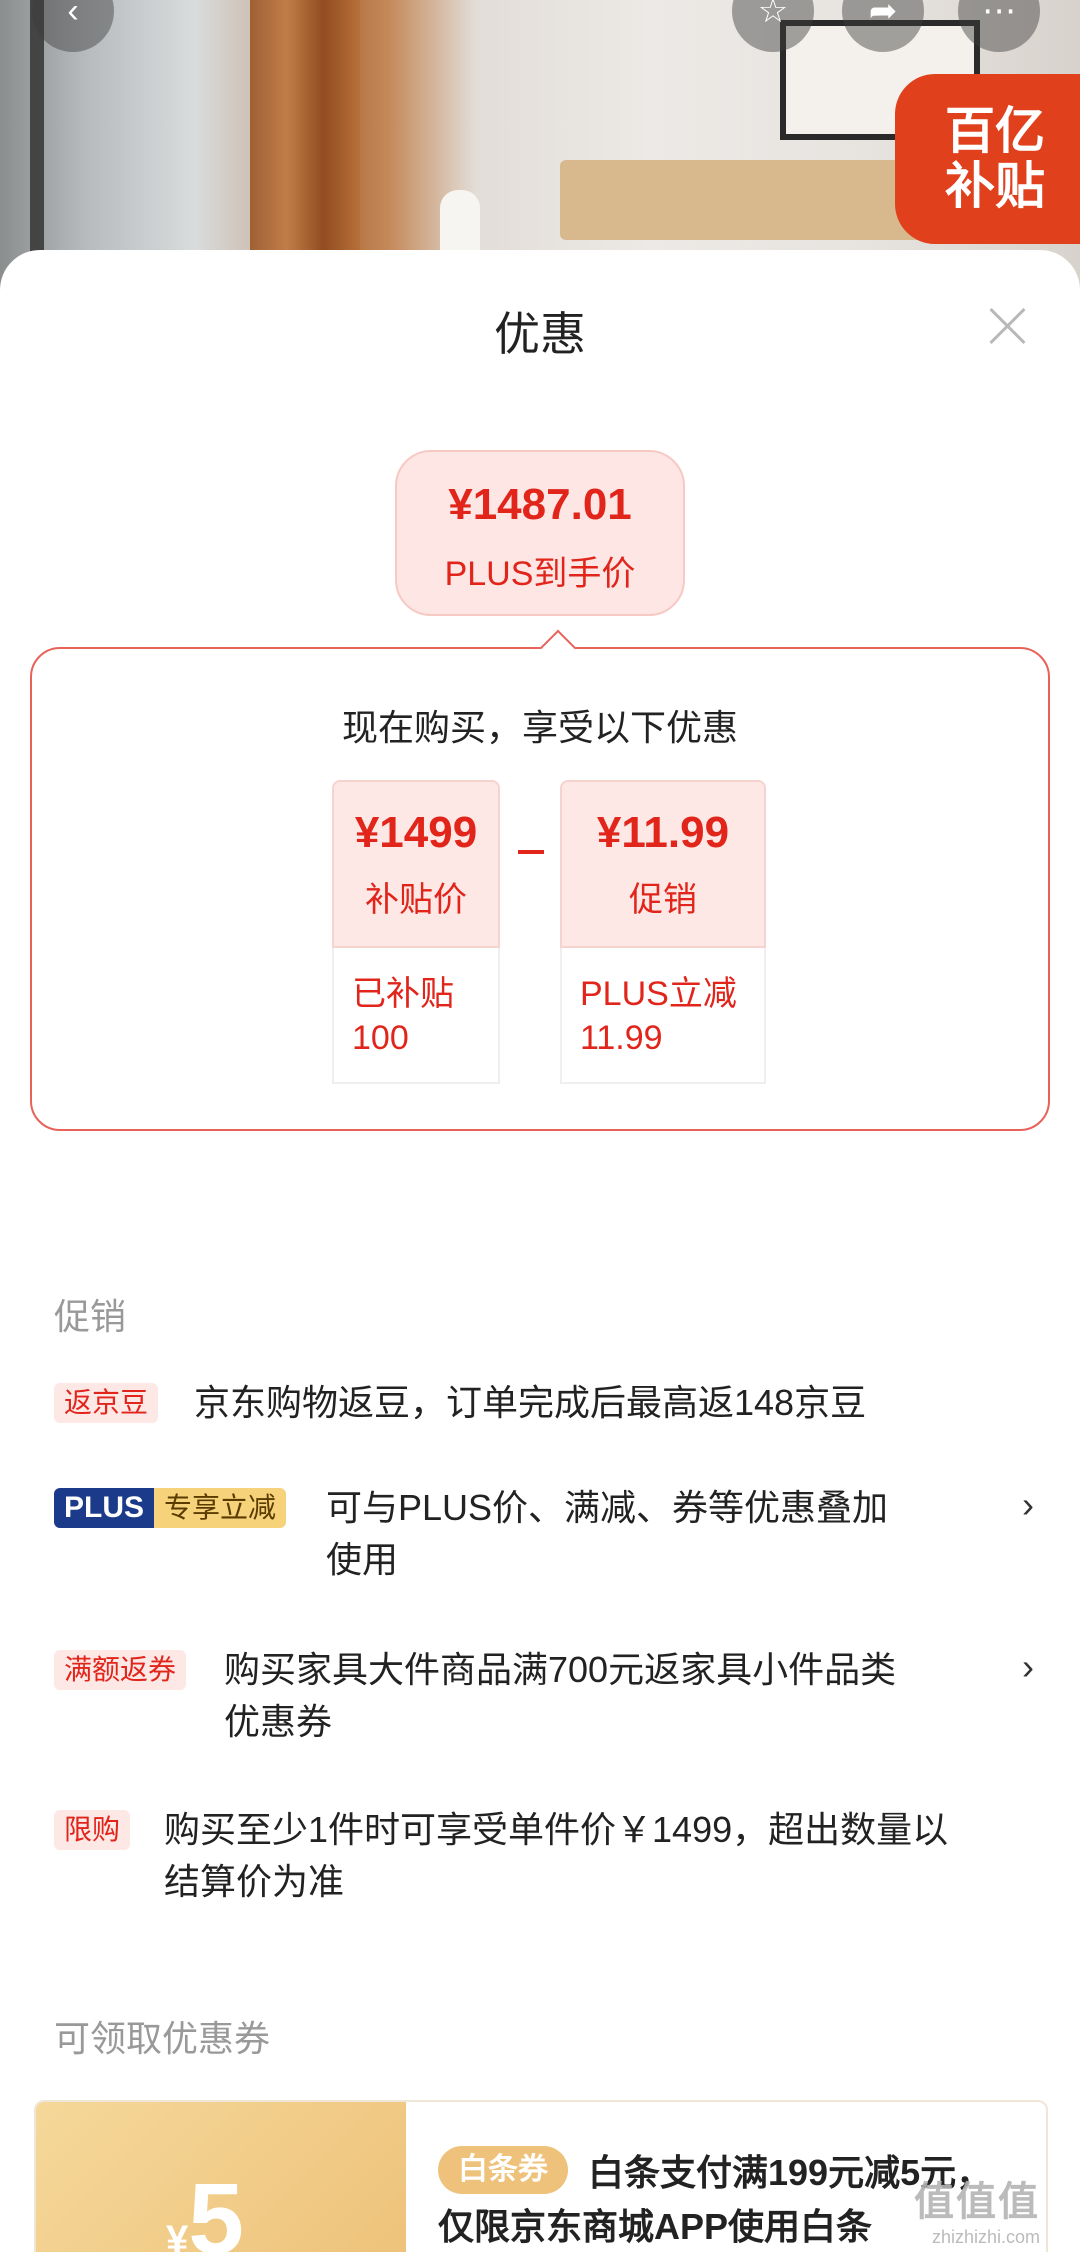 This screenshot has height=2252, width=1080. I want to click on more-icon: ⋯, so click(999, 15).